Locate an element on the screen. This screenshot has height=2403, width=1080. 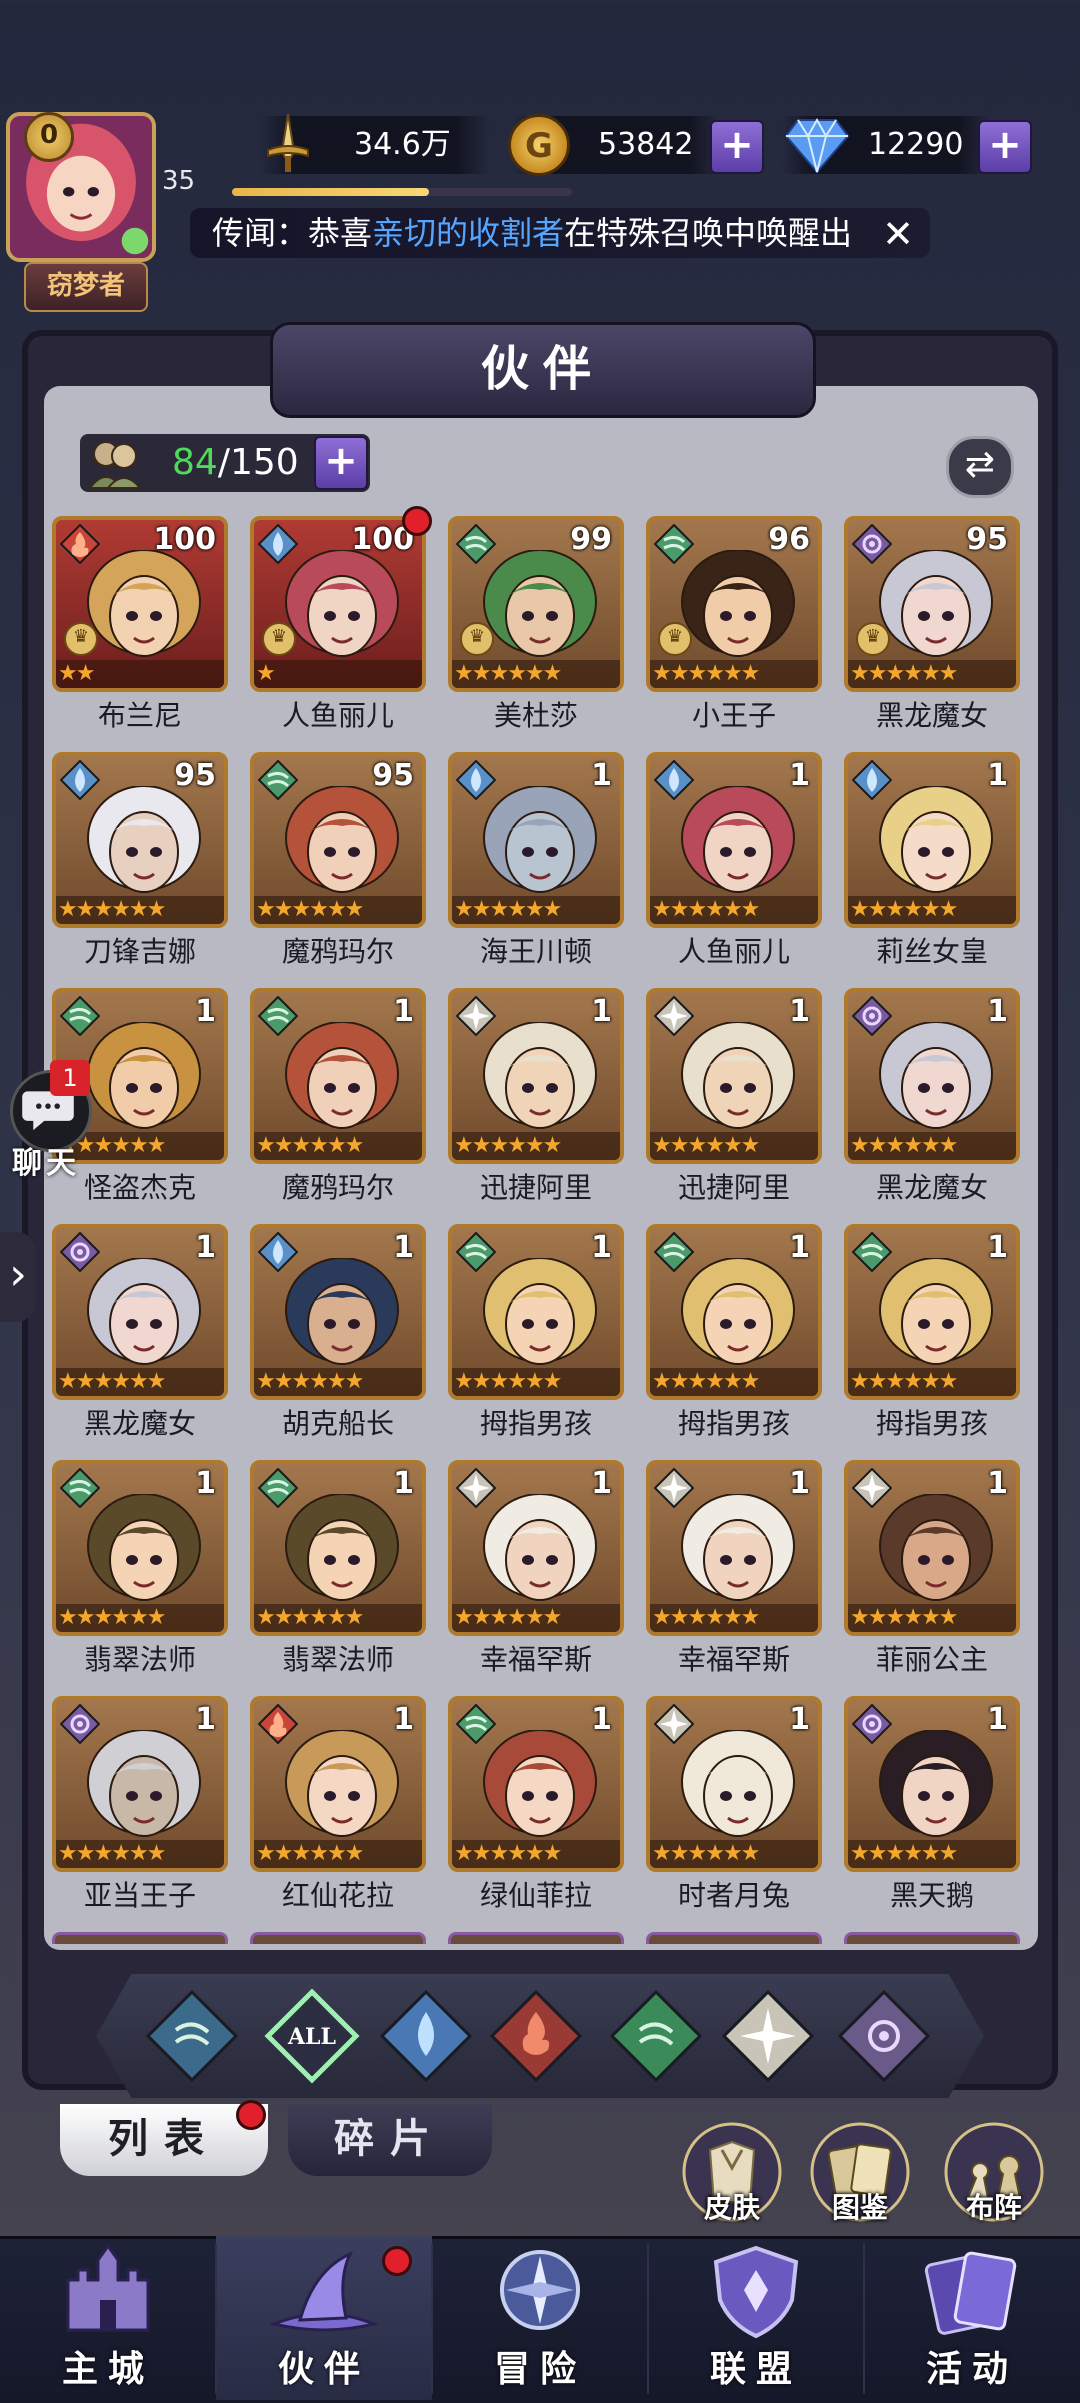
hero-level: 1 is located at coordinates (403, 1247).